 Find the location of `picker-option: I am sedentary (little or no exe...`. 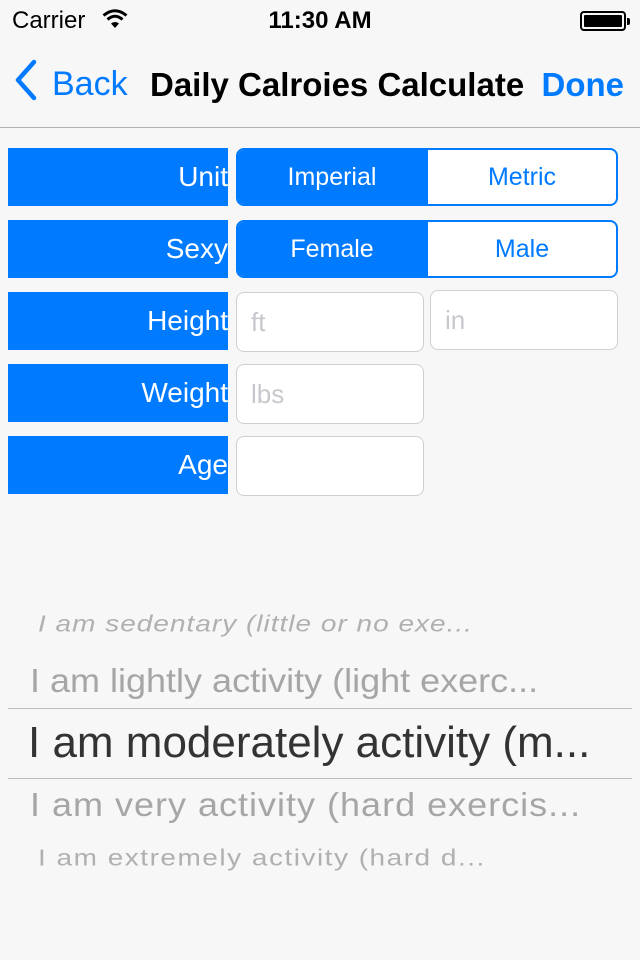

picker-option: I am sedentary (little or no exe... is located at coordinates (328, 624).